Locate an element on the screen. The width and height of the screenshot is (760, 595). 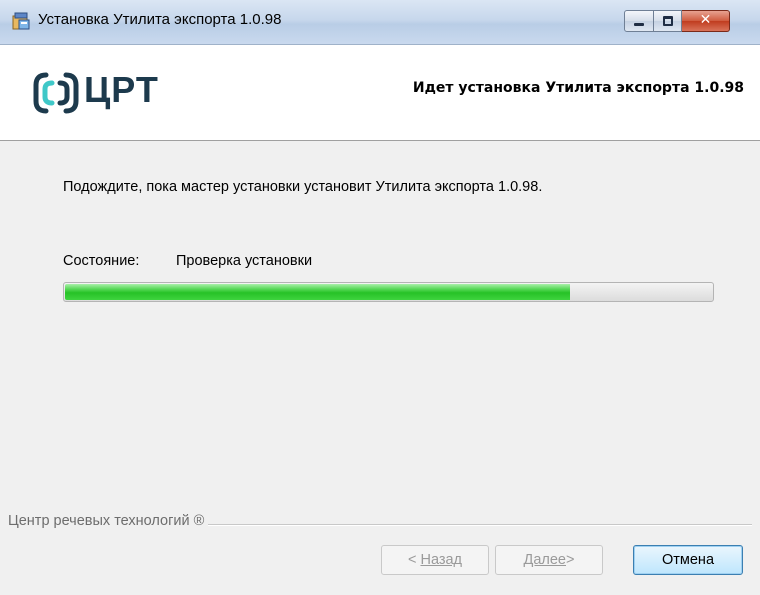
logo-brackets-icon is located at coordinates (56, 93).